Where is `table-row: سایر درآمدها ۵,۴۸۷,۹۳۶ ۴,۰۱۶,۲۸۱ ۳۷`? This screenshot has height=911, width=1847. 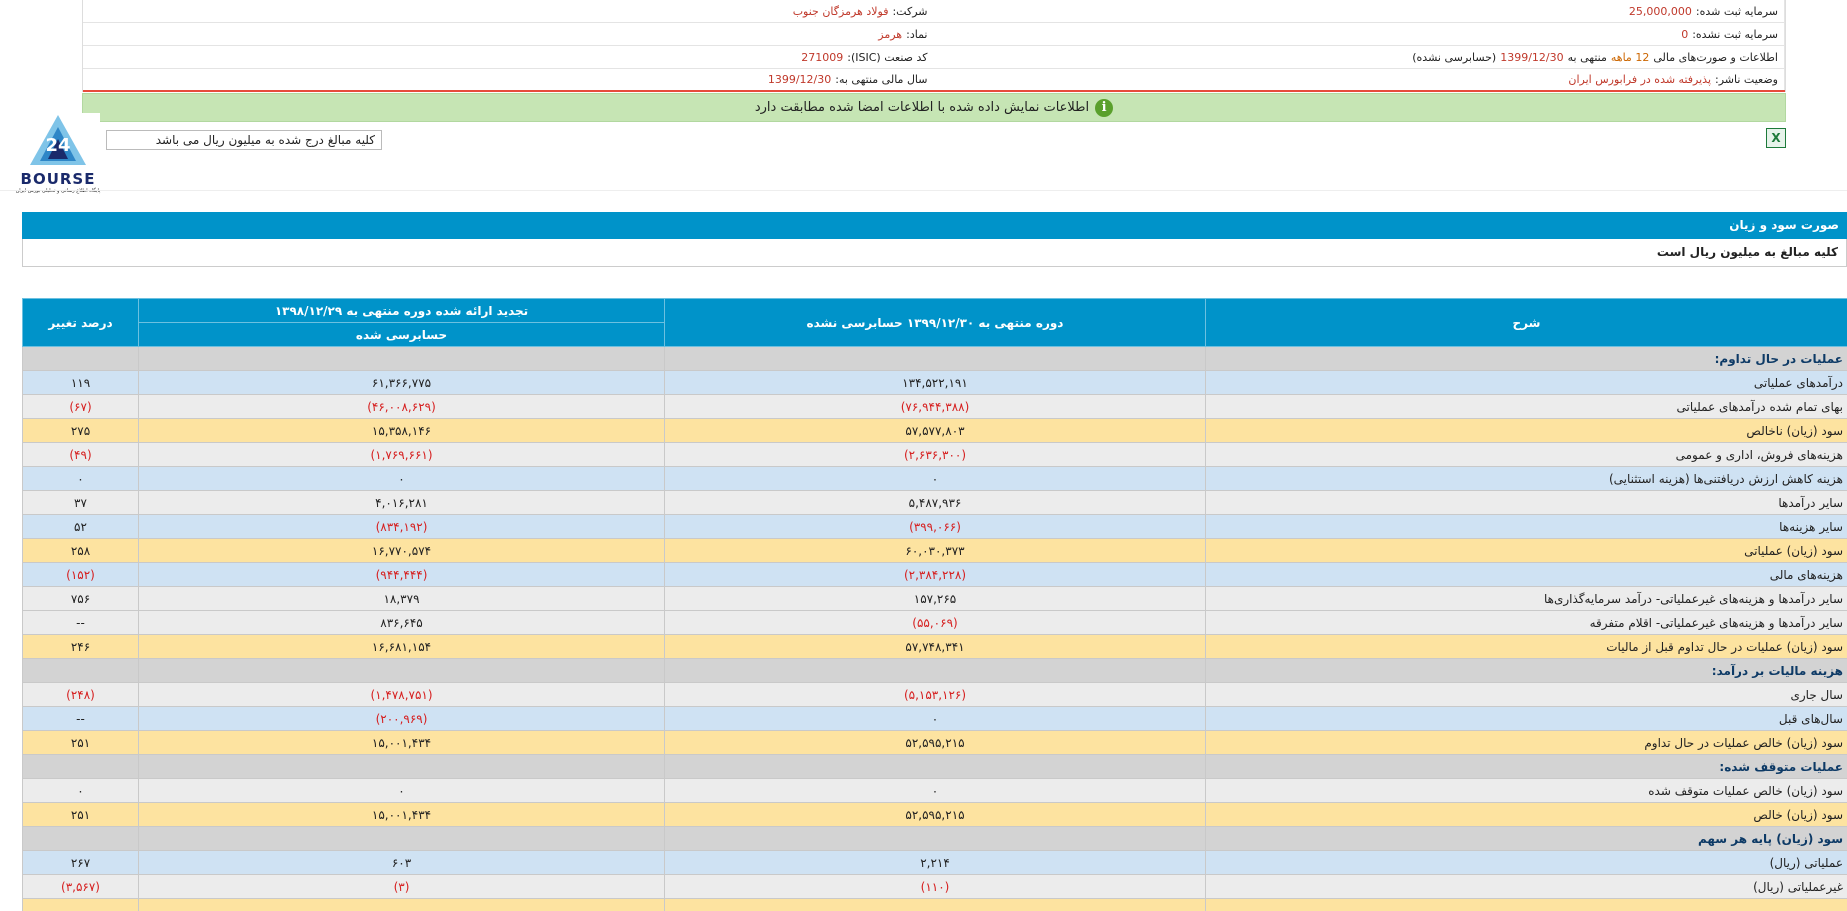
table-row: سایر درآمدها ۵,۴۸۷,۹۳۶ ۴,۰۱۶,۲۸۱ ۳۷ is located at coordinates (934, 502).